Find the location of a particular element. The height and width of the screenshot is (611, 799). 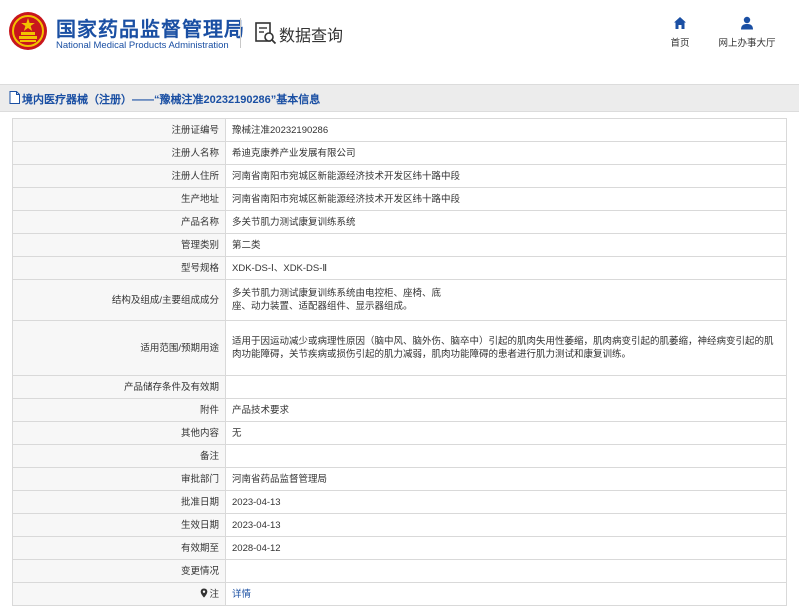

field-label: 变更情况 is located at coordinates (119, 571).